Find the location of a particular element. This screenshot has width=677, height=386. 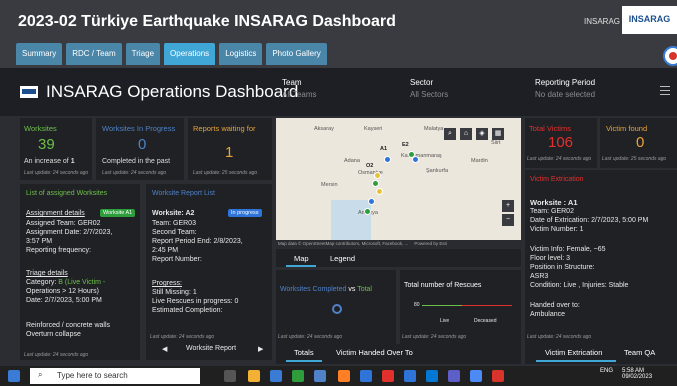

extrication-title: Victim Extrication is located at coordinates (557, 179).